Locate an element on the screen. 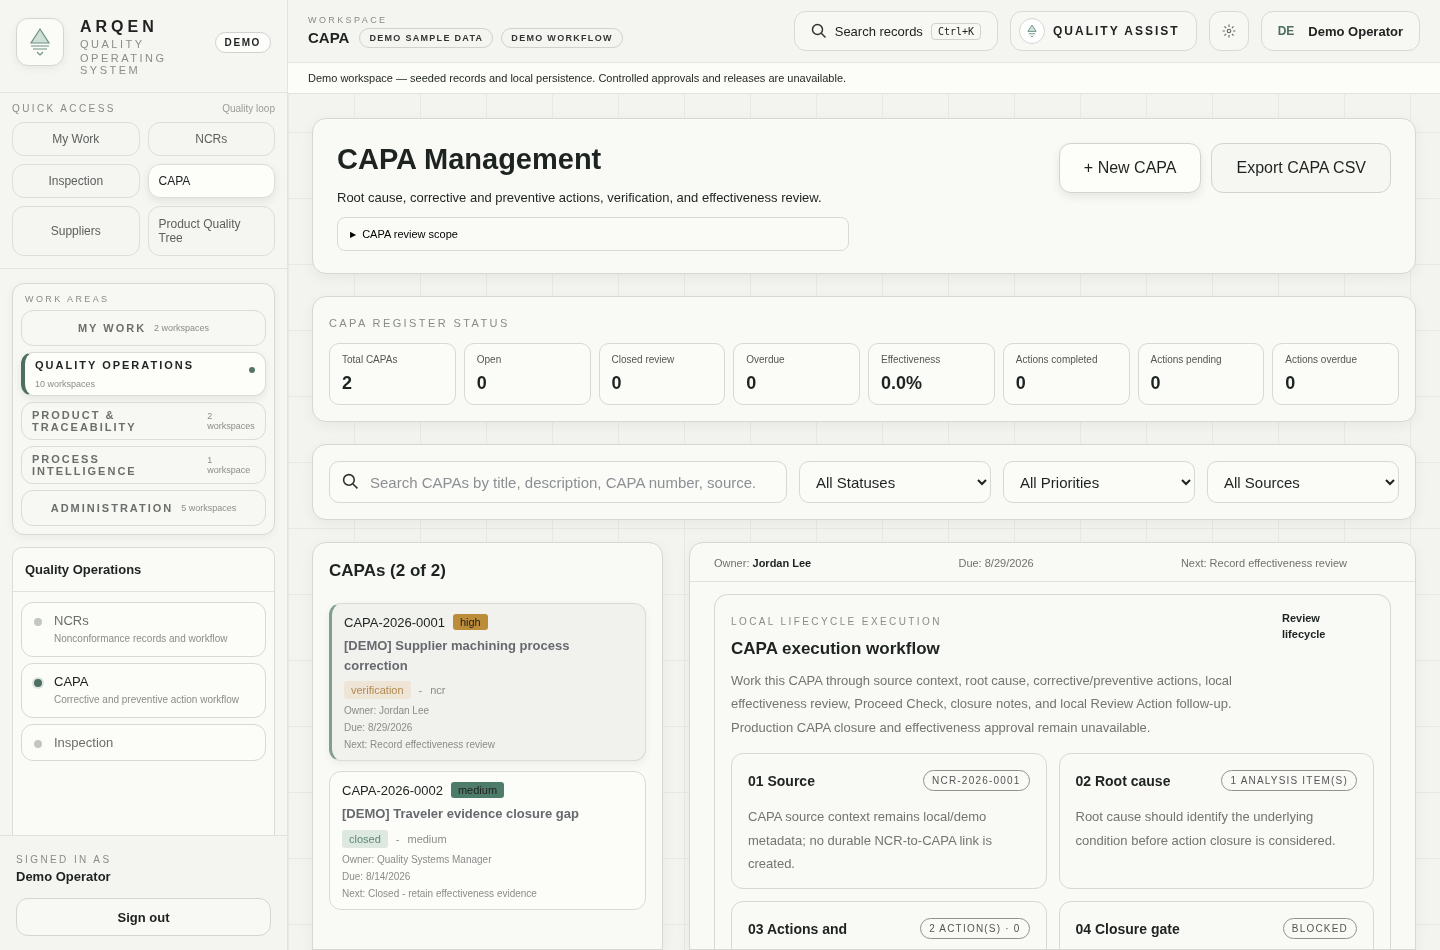 This screenshot has height=950, width=1440. demo-badge: DEMO is located at coordinates (242, 42).